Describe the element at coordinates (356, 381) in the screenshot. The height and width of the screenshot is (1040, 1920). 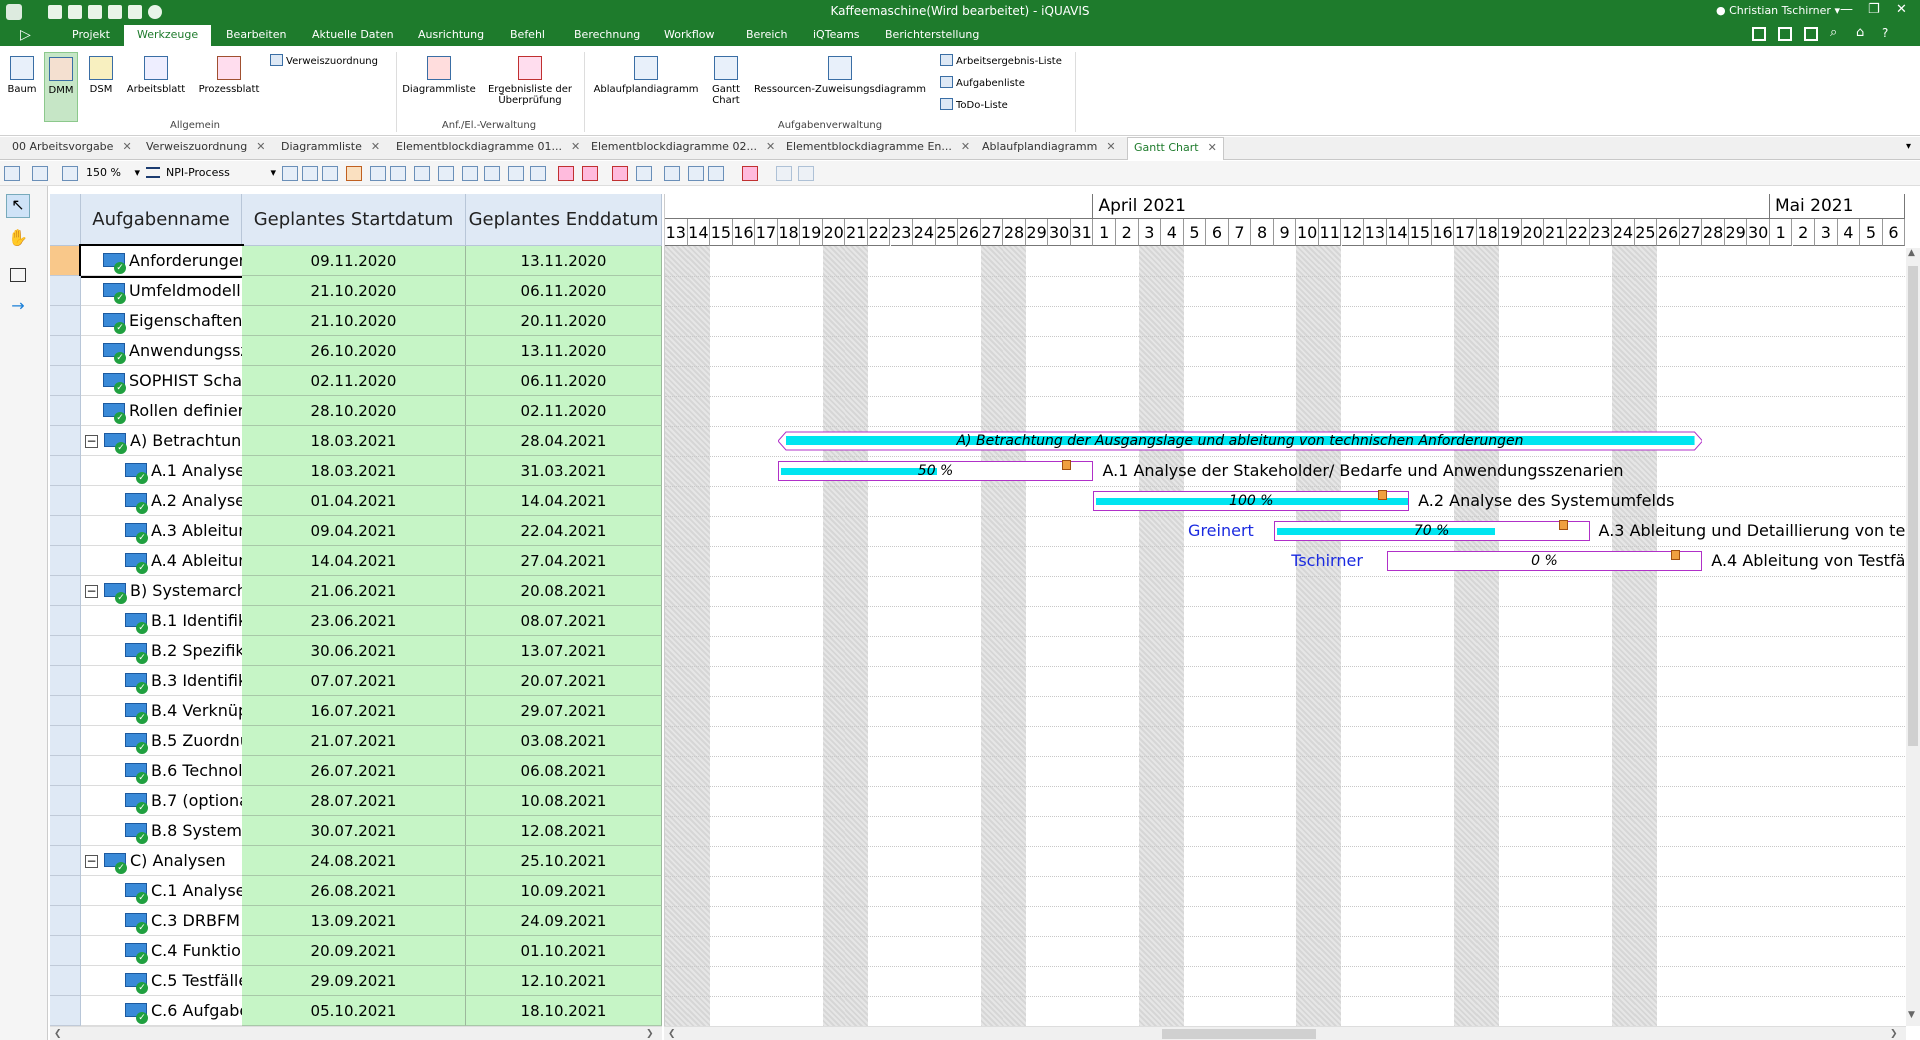
I see `table-row: ✓SOPHIST Schablonen02.11.202006.11.2020` at that location.